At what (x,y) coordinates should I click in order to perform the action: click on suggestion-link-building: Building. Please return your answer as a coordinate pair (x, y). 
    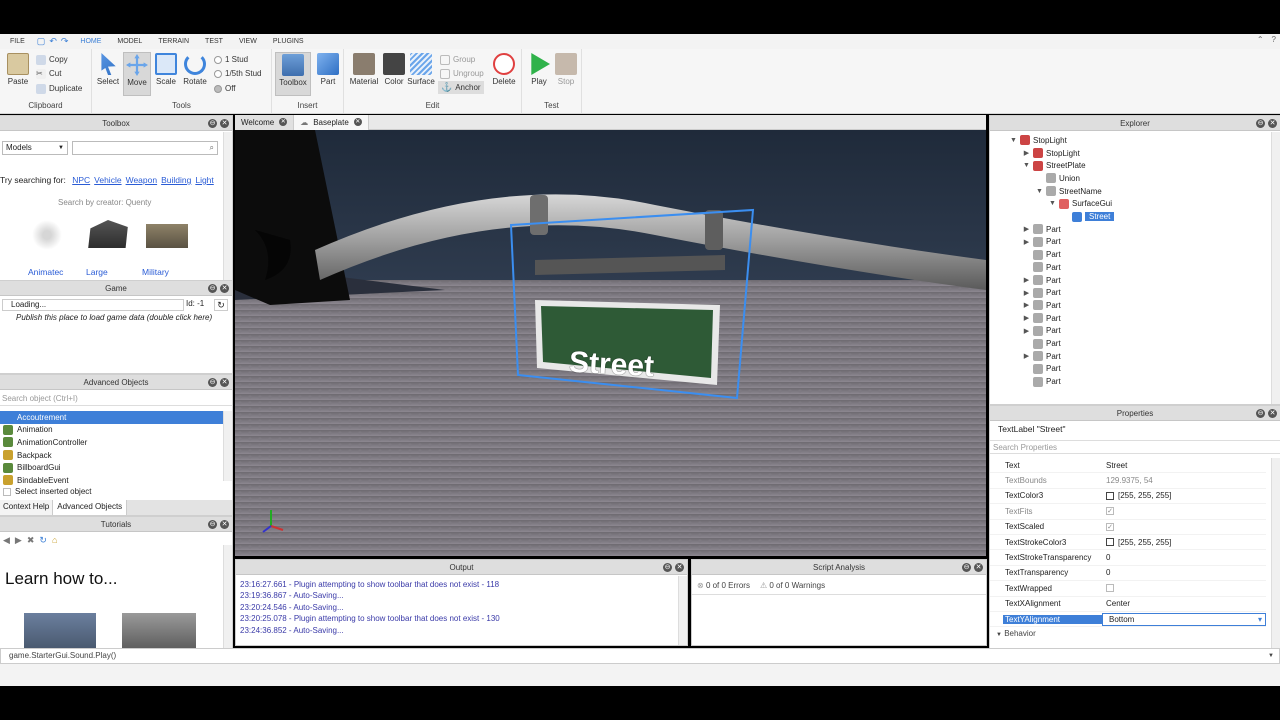
    Looking at the image, I should click on (176, 180).